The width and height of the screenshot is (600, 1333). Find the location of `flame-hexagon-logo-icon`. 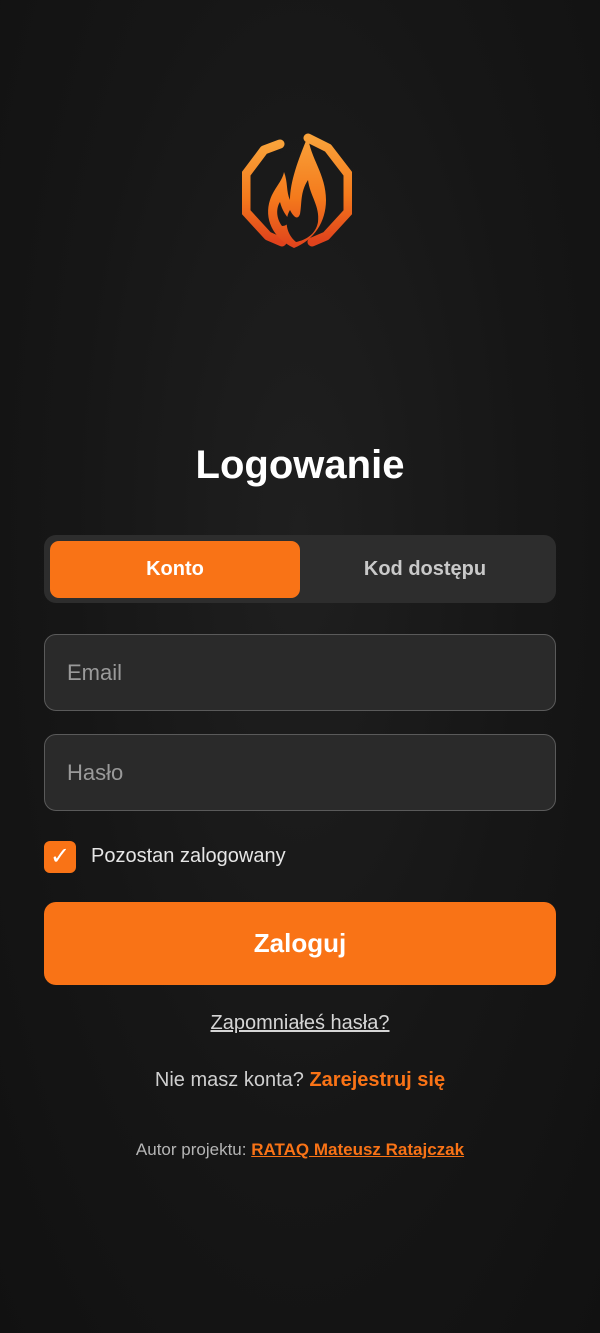

flame-hexagon-logo-icon is located at coordinates (297, 190).